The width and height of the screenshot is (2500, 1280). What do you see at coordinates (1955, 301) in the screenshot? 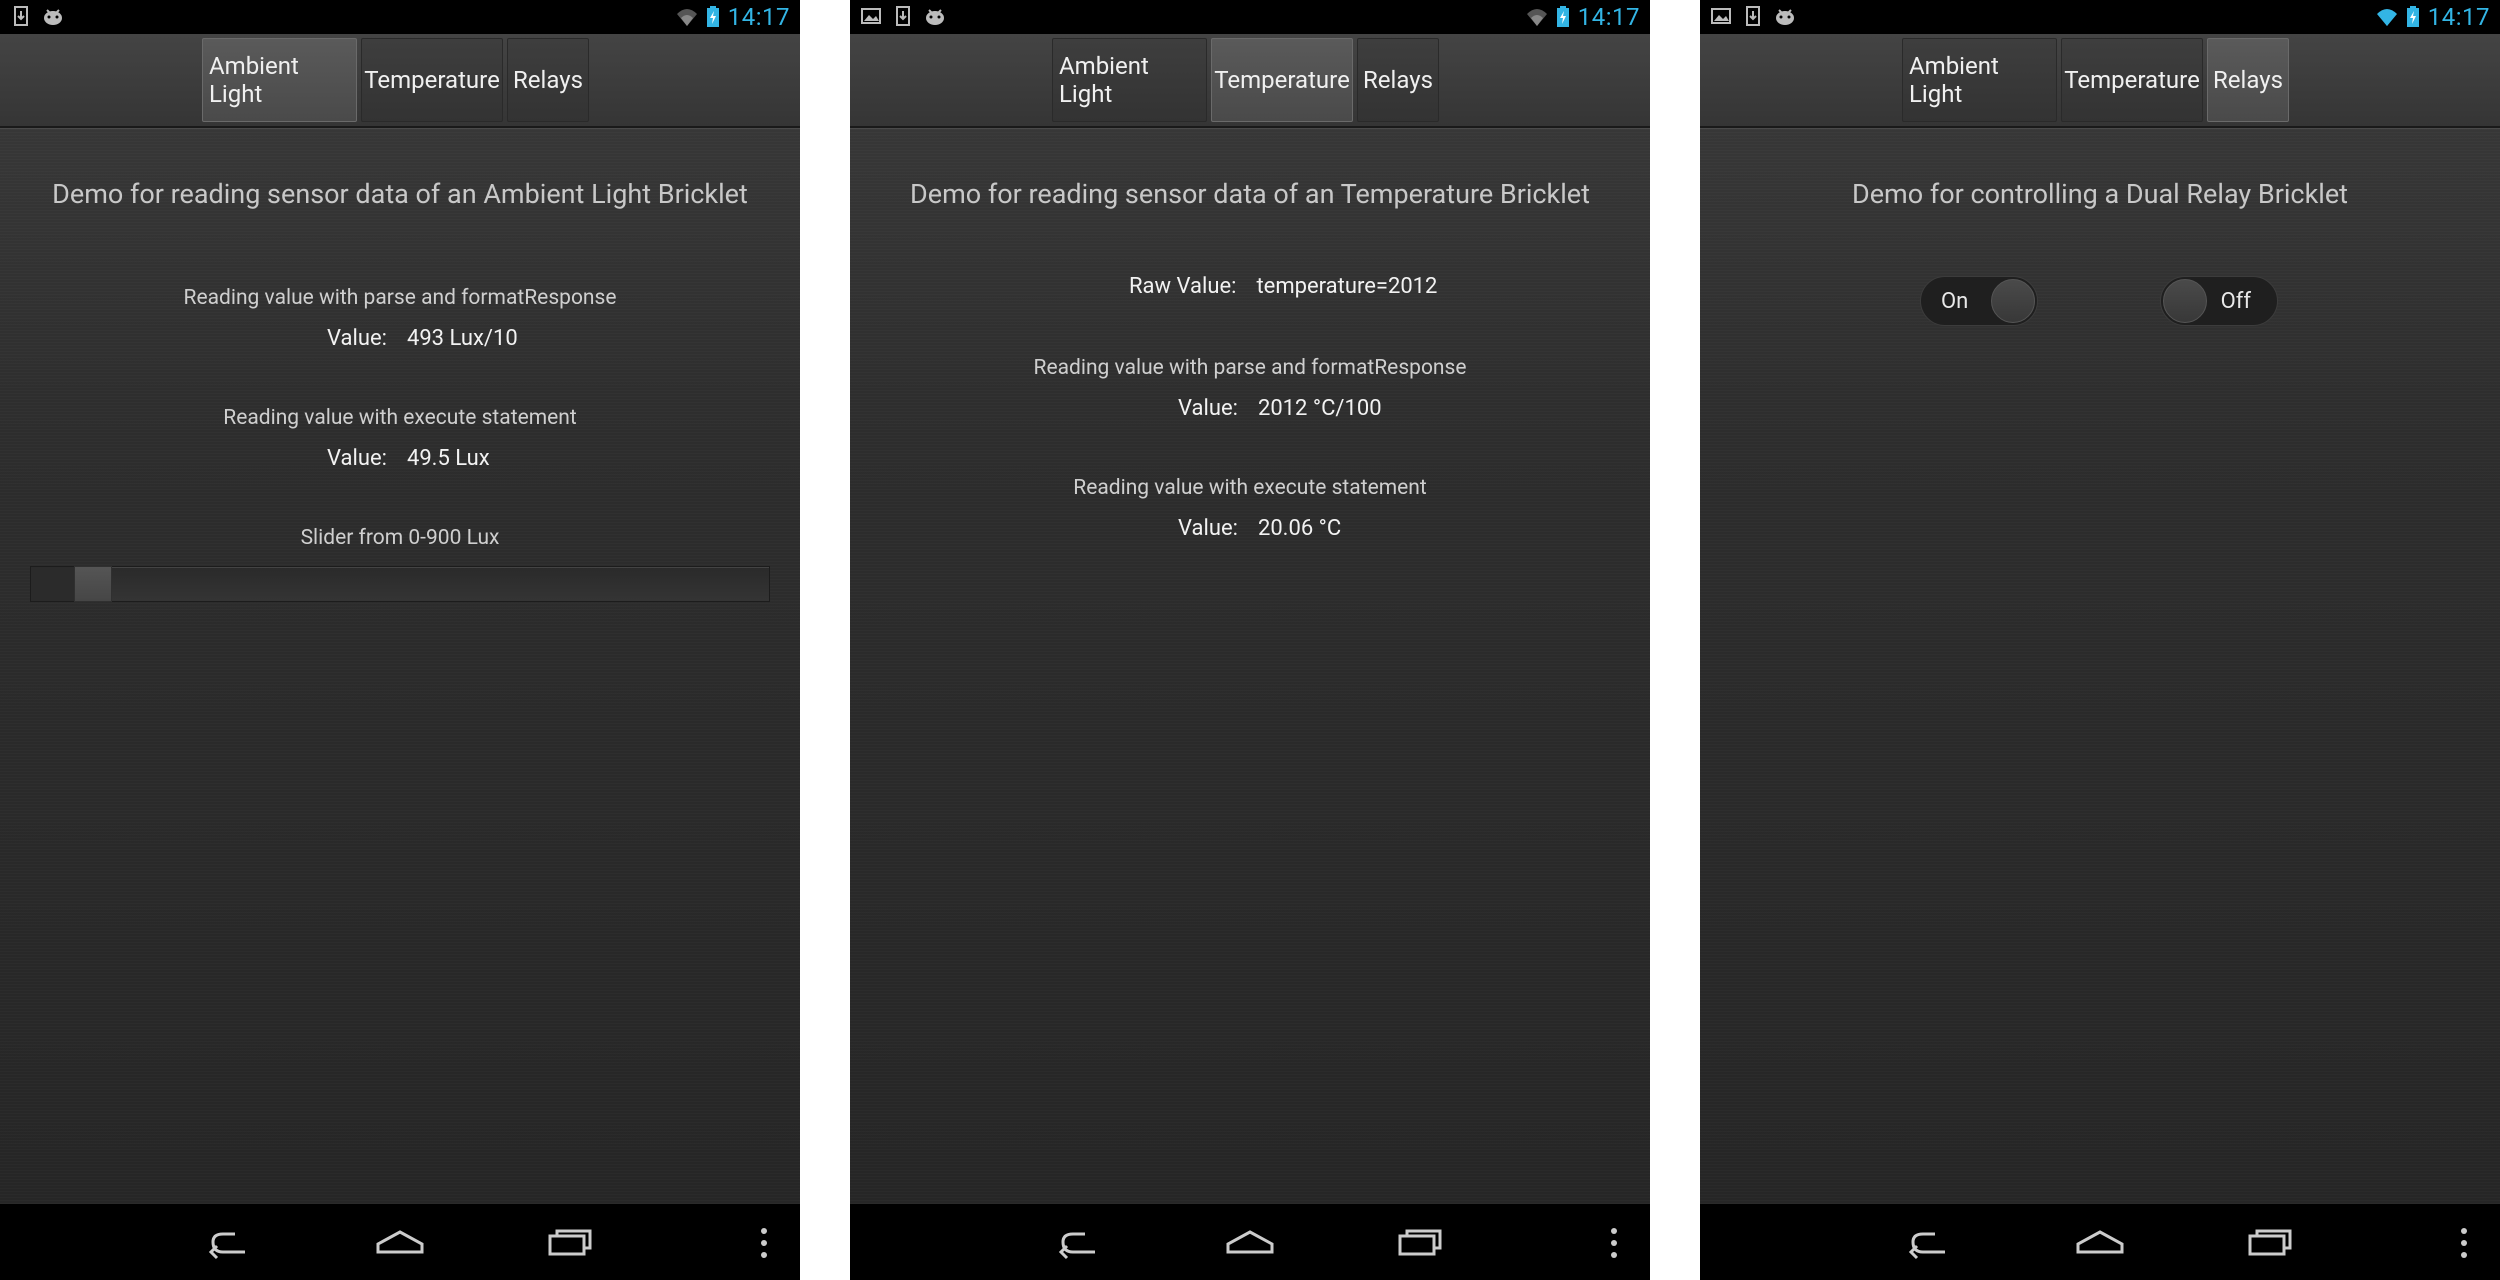
I see `relay-1-state: On` at bounding box center [1955, 301].